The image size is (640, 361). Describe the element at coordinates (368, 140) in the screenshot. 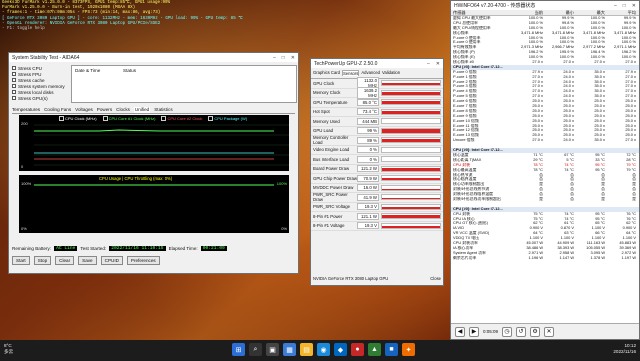

I see `sensor-value: 89 %` at that location.